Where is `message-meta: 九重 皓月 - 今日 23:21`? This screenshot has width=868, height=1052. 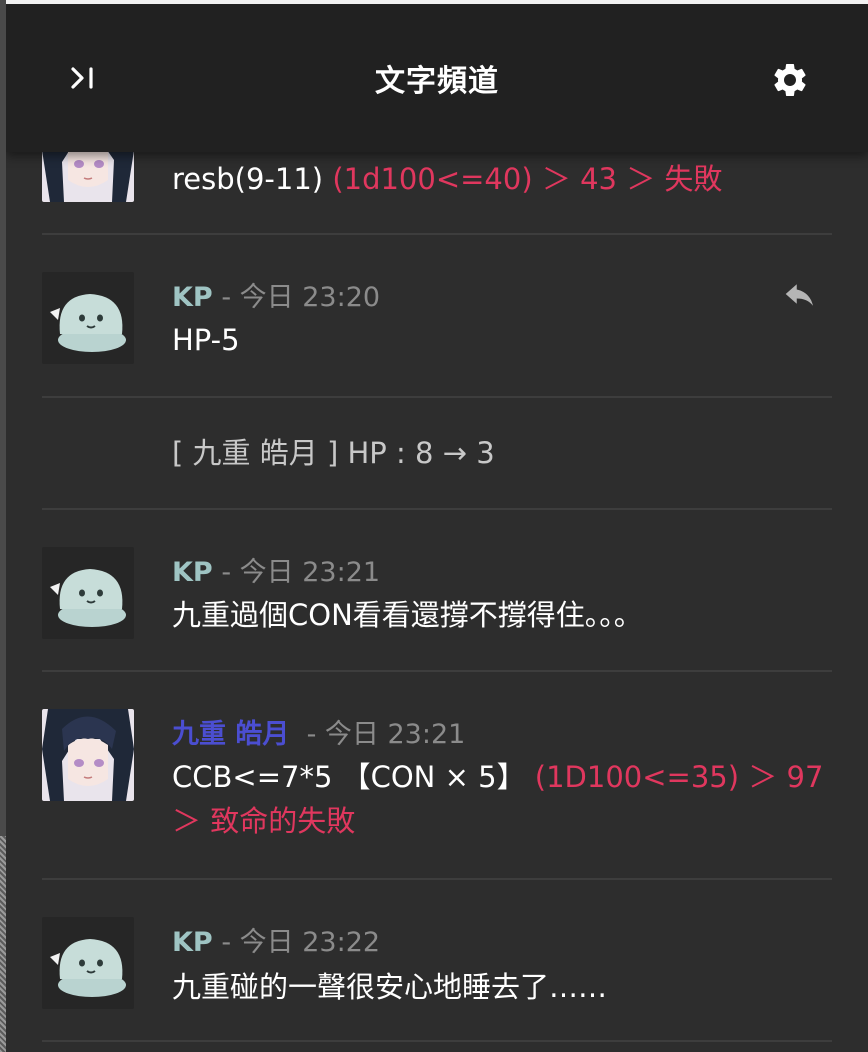
message-meta: 九重 皓月 - 今日 23:21 is located at coordinates (319, 734).